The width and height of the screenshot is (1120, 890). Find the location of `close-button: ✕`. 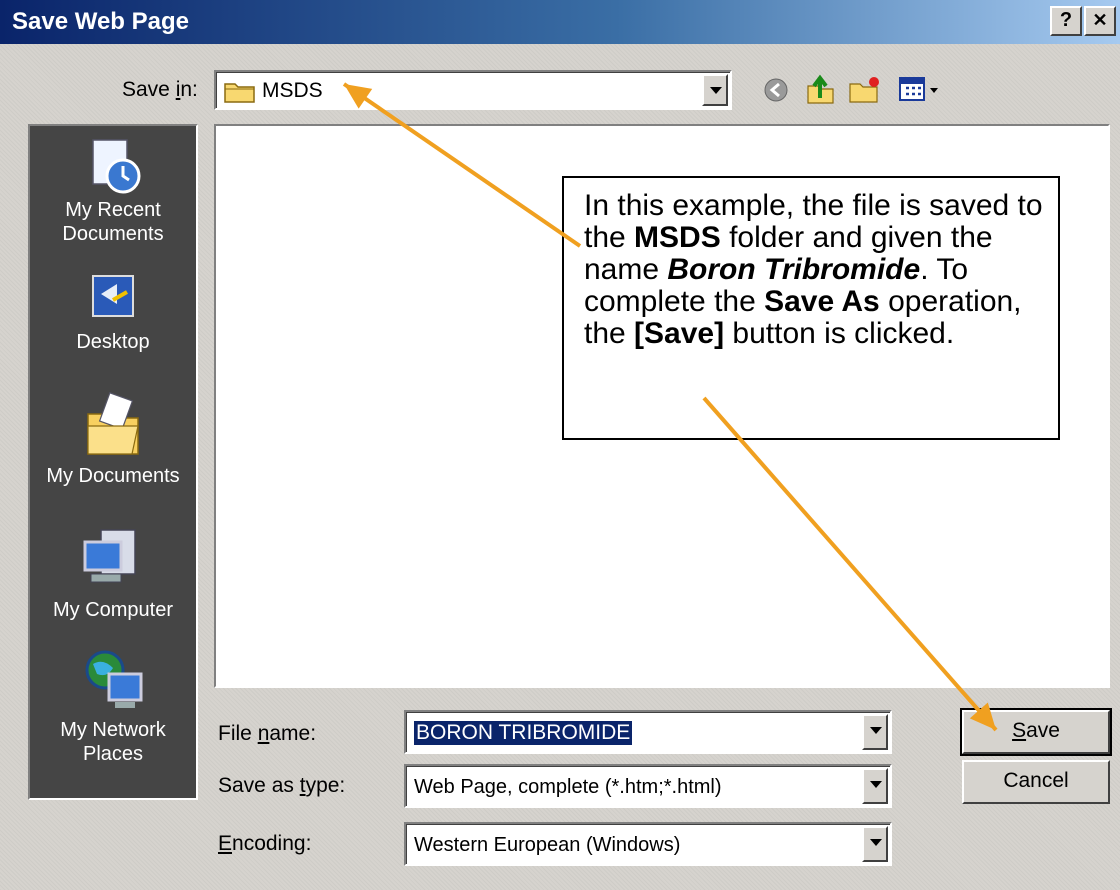

close-button: ✕ is located at coordinates (1100, 21).